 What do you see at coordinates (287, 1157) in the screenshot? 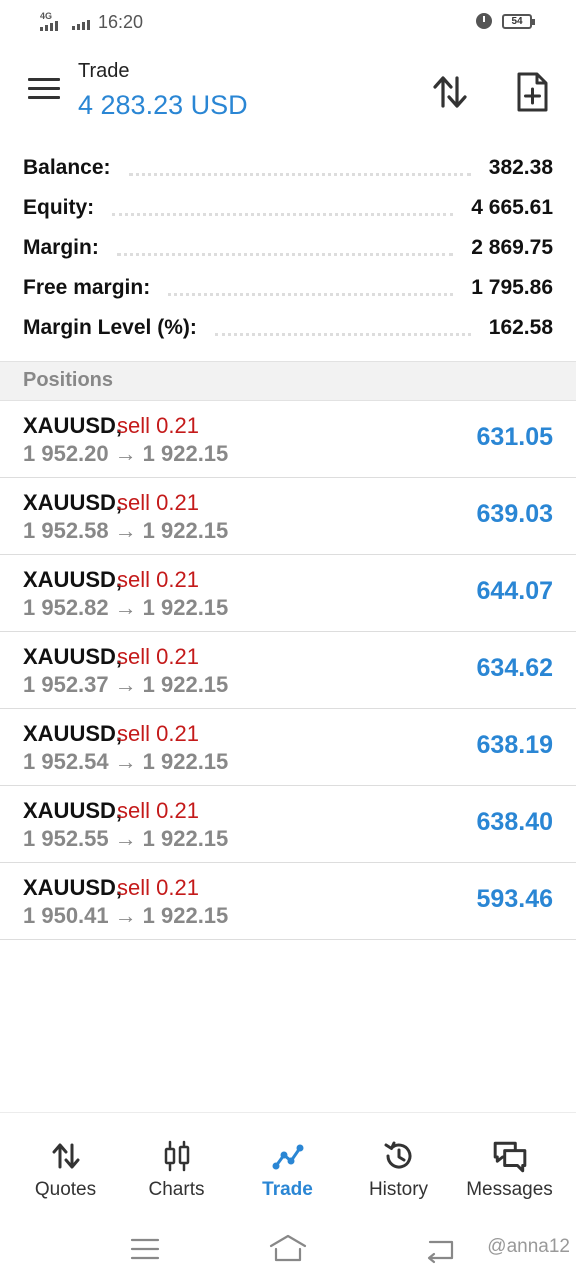
I see `trade-icon` at bounding box center [287, 1157].